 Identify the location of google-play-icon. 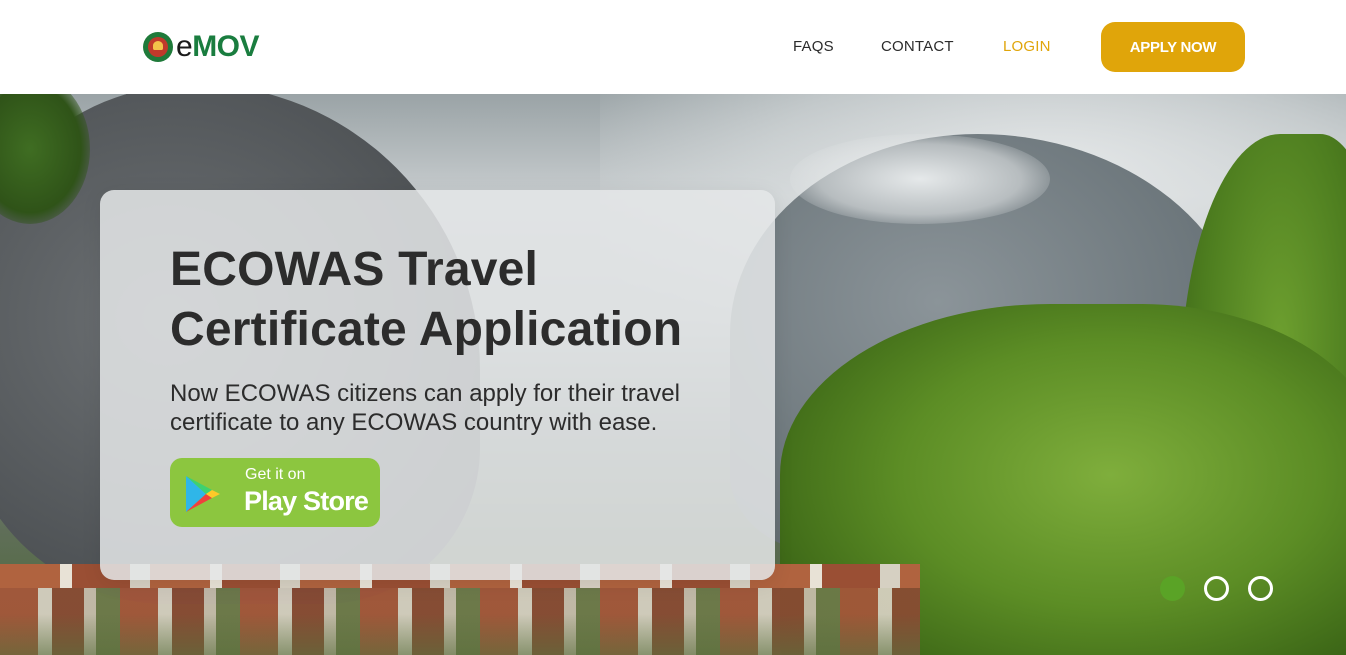
(203, 494).